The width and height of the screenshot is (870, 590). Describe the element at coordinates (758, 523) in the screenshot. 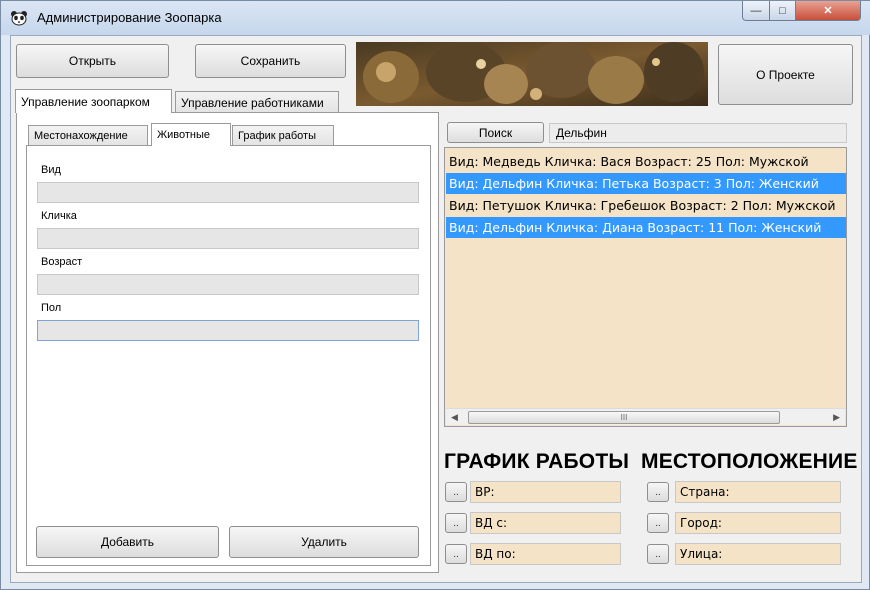

I see `city-field: Город:` at that location.